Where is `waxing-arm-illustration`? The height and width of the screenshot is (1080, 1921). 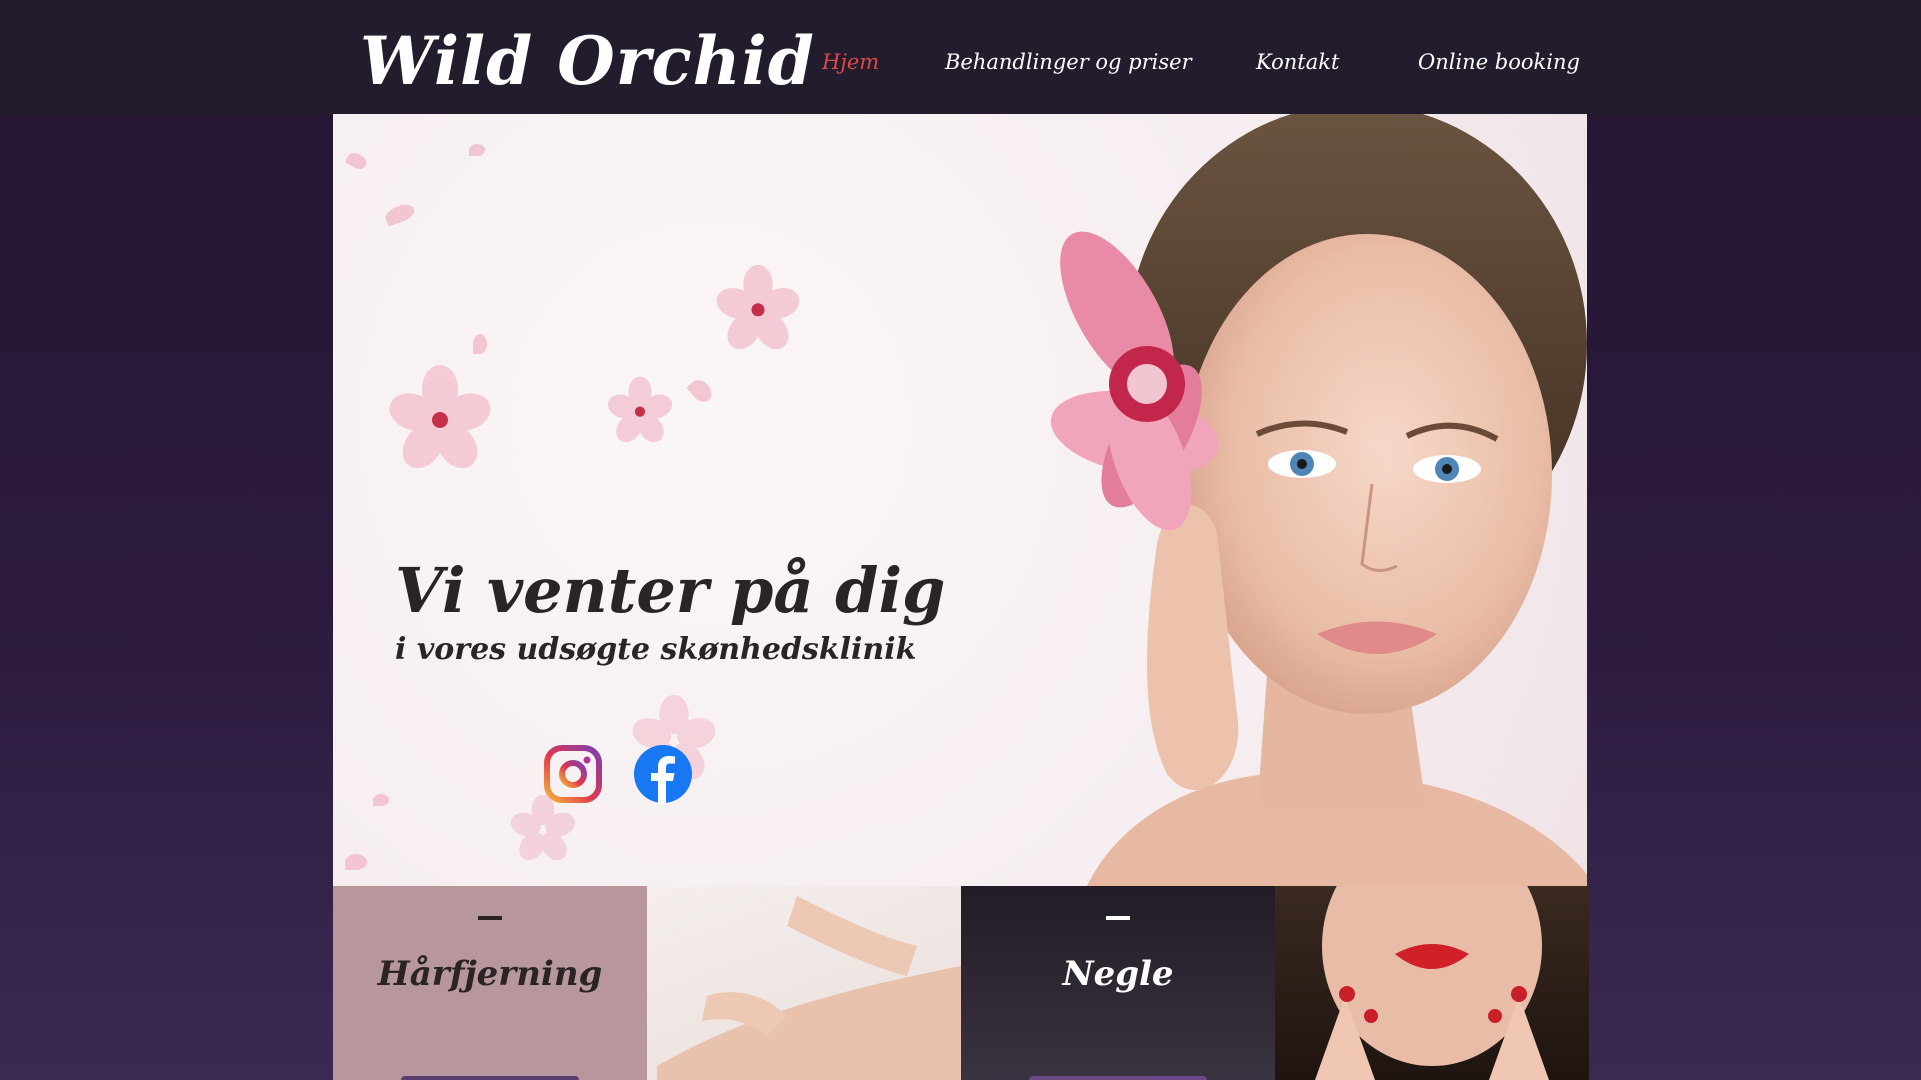
waxing-arm-illustration is located at coordinates (809, 988).